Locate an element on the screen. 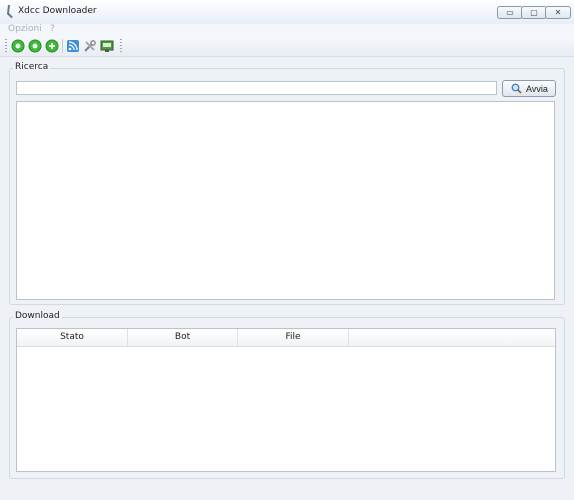 This screenshot has width=574, height=500. rss-feed-icon is located at coordinates (73, 46).